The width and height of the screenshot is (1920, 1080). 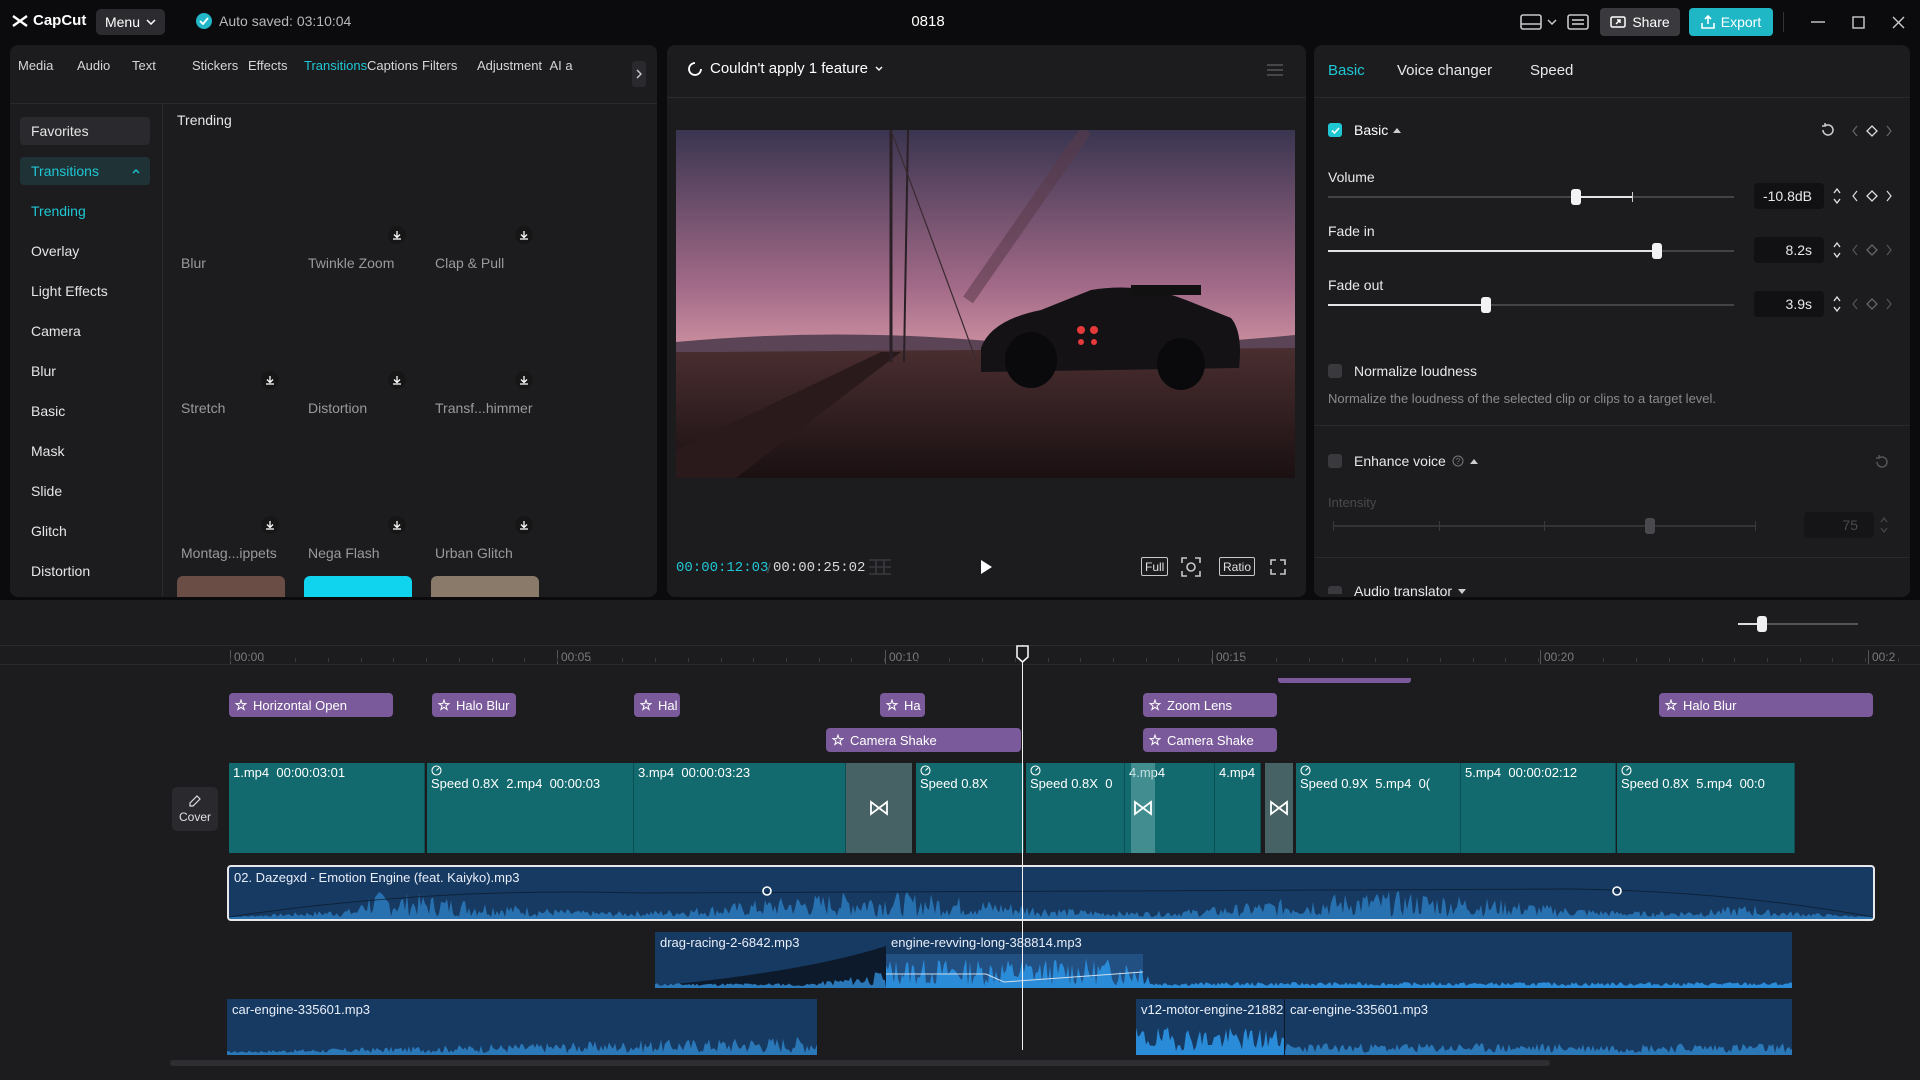 I want to click on play-button, so click(x=986, y=567).